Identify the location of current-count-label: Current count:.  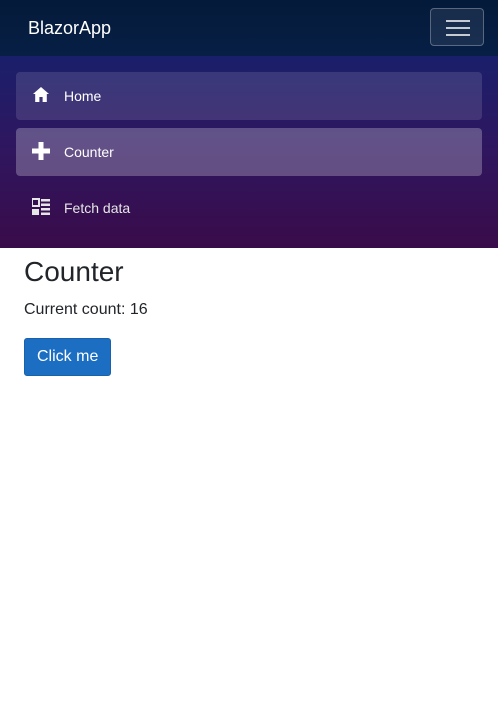
(77, 309).